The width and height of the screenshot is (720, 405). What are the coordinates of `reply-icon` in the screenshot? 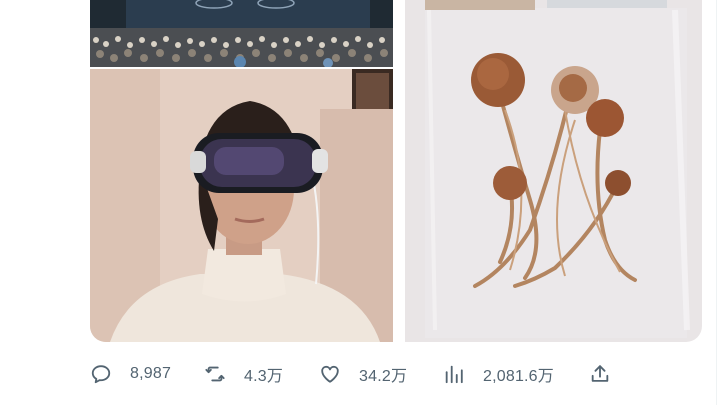 It's located at (101, 374).